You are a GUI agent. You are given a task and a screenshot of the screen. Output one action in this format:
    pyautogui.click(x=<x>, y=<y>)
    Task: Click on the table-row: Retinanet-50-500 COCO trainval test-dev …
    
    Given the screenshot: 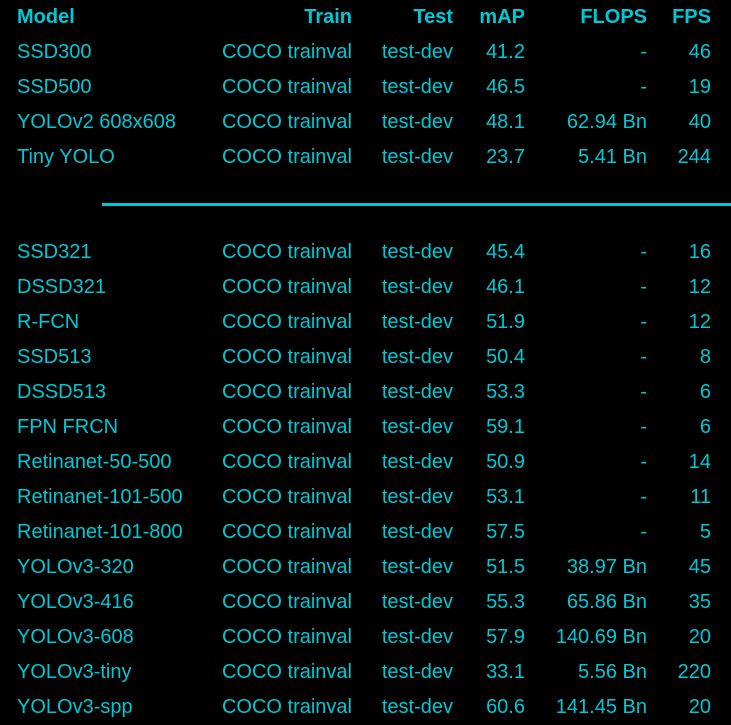 What is the action you would take?
    pyautogui.click(x=365, y=462)
    